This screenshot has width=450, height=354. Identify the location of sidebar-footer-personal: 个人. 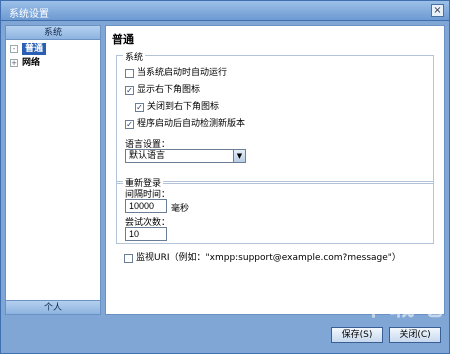
(53, 307).